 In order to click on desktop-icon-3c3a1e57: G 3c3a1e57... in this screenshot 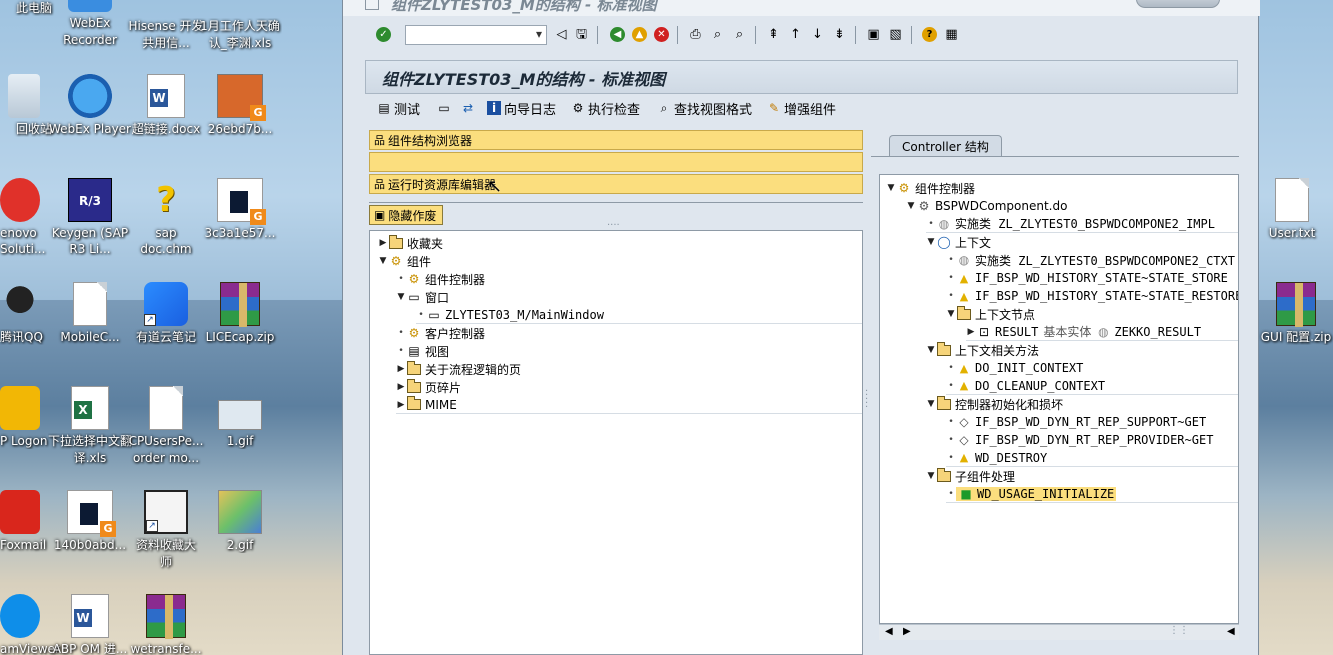, I will do `click(240, 209)`.